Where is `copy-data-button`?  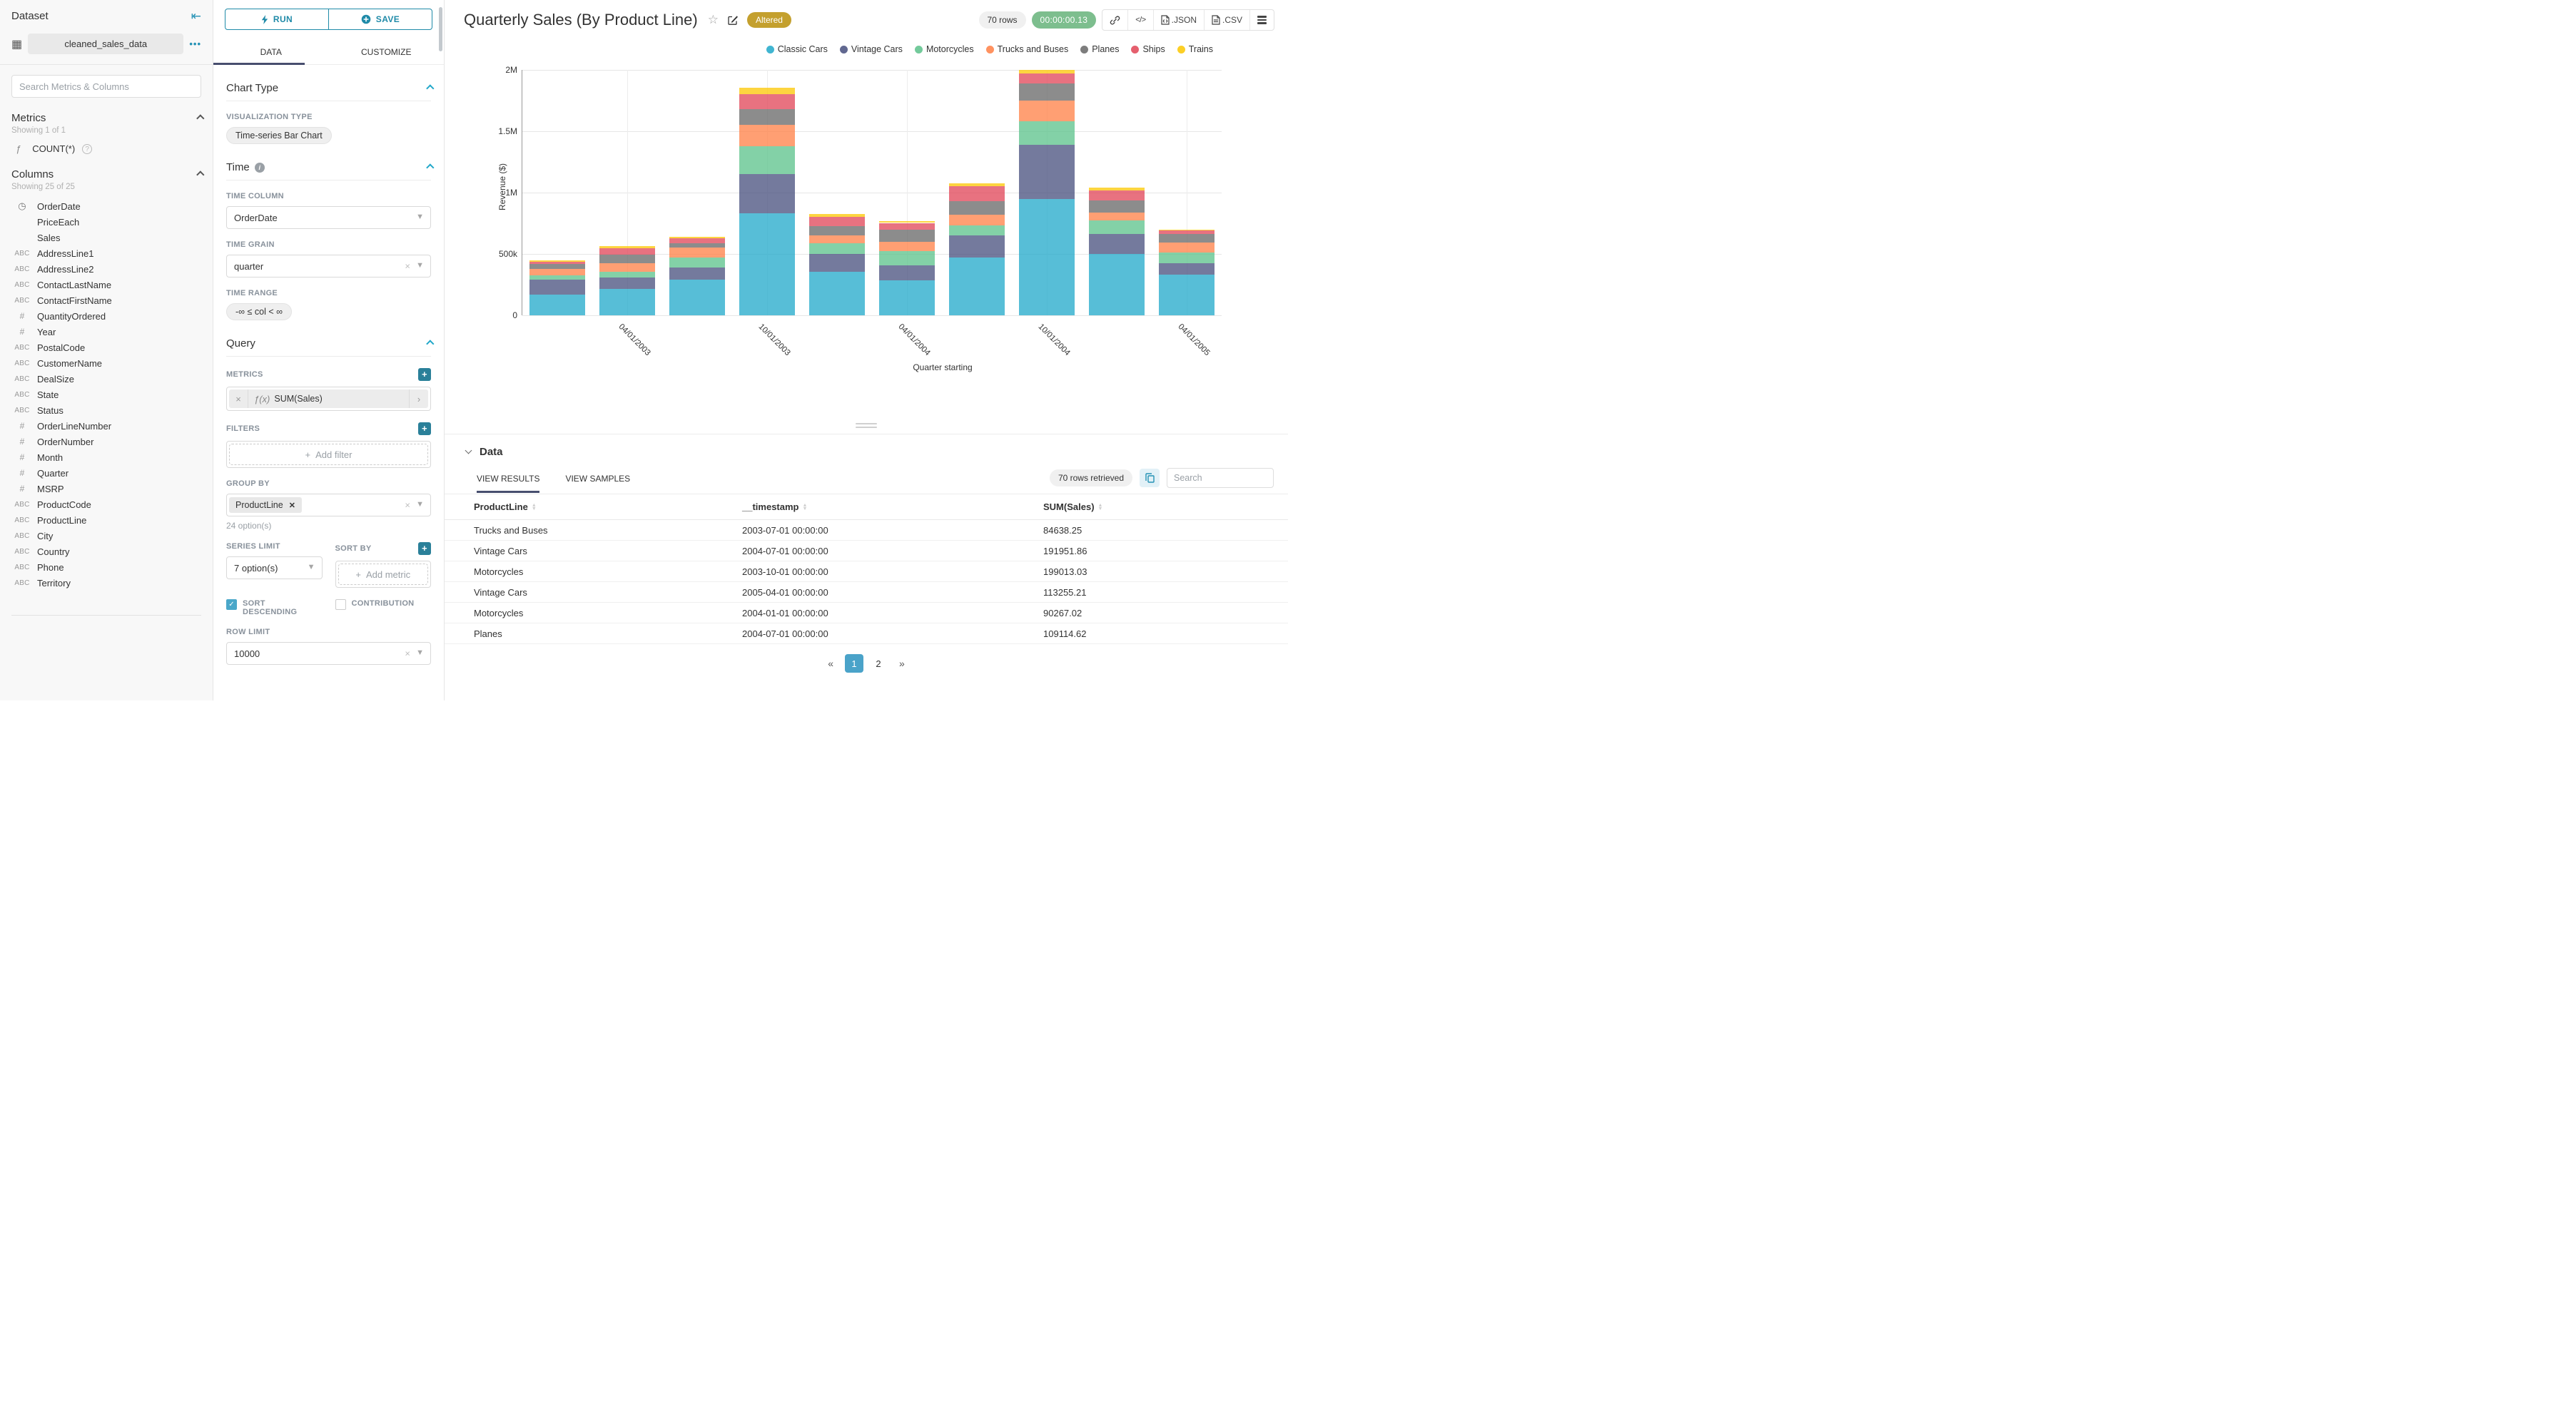 copy-data-button is located at coordinates (1150, 478).